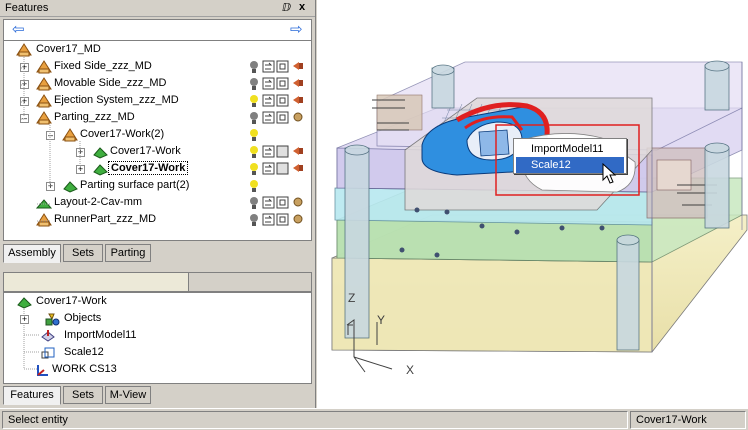  Describe the element at coordinates (315, 420) in the screenshot. I see `status-message: Select entity` at that location.